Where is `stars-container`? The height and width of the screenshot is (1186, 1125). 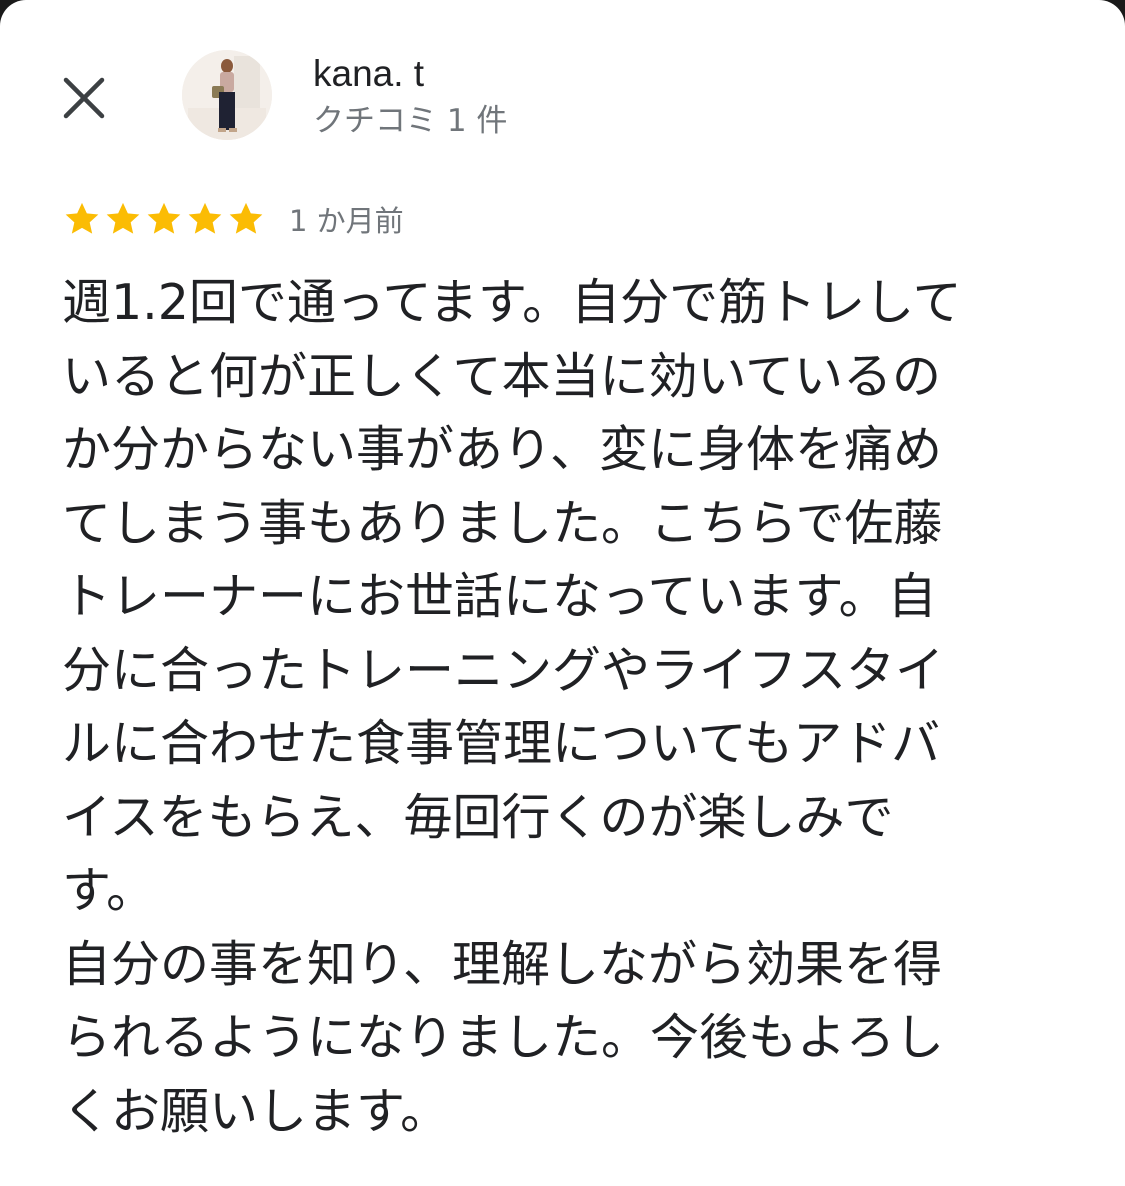 stars-container is located at coordinates (164, 219).